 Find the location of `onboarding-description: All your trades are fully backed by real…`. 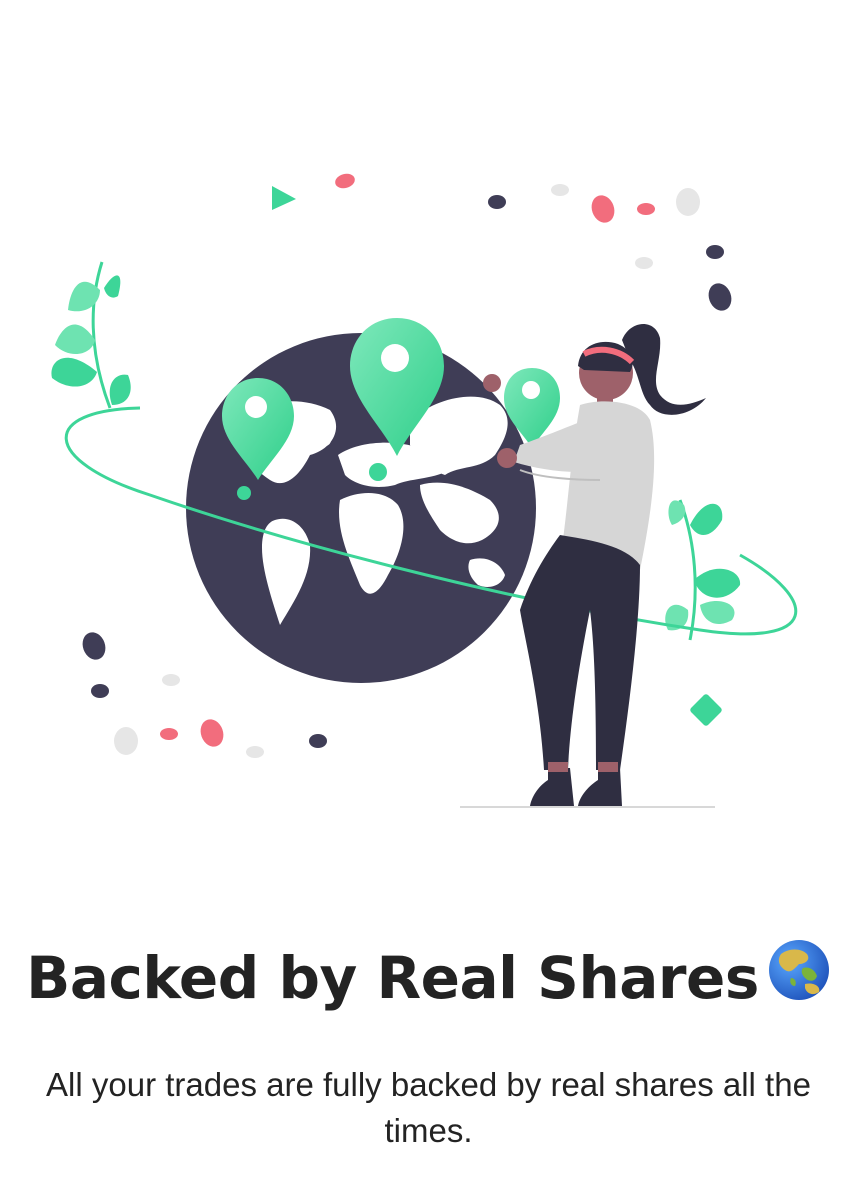

onboarding-description: All your trades are fully backed by real… is located at coordinates (428, 1107).